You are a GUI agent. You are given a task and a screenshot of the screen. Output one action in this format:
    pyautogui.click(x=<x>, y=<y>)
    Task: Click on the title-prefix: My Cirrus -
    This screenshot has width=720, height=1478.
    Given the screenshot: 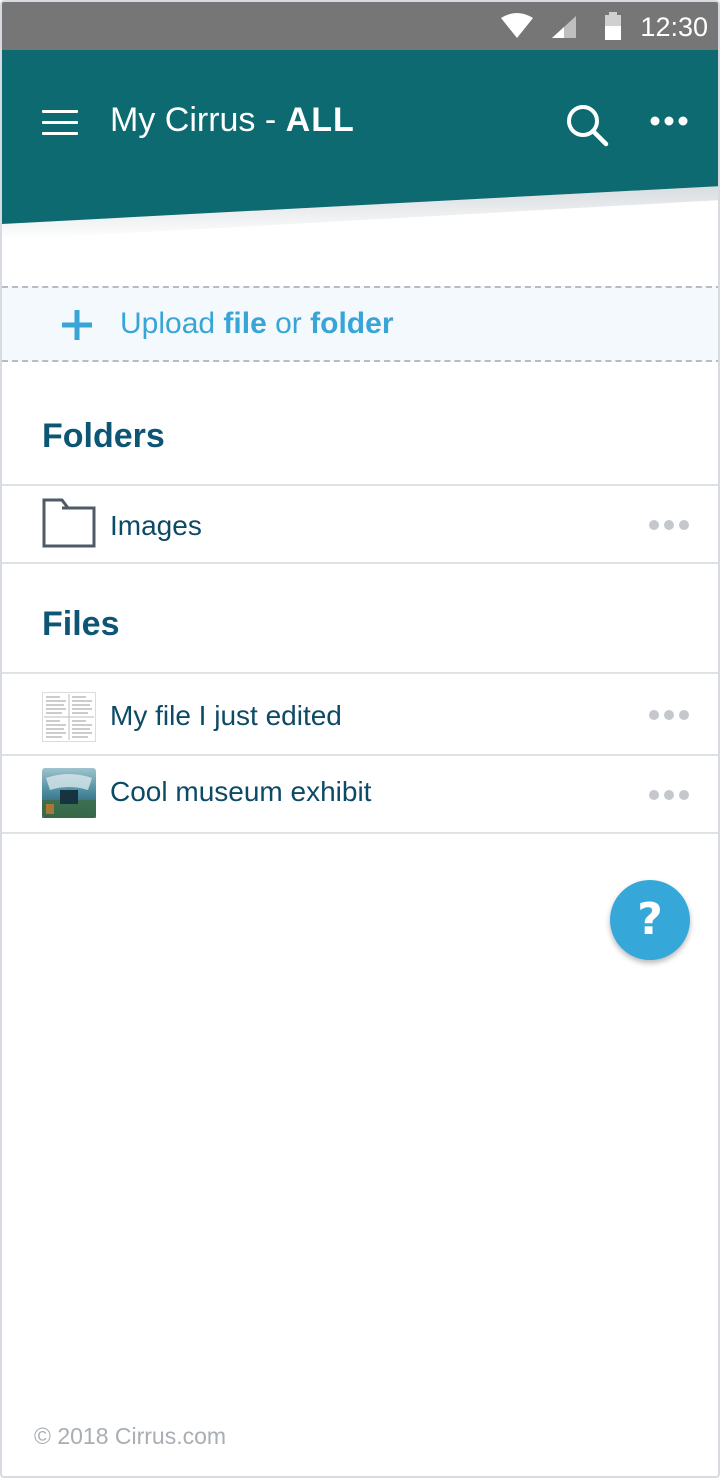 What is the action you would take?
    pyautogui.click(x=198, y=120)
    